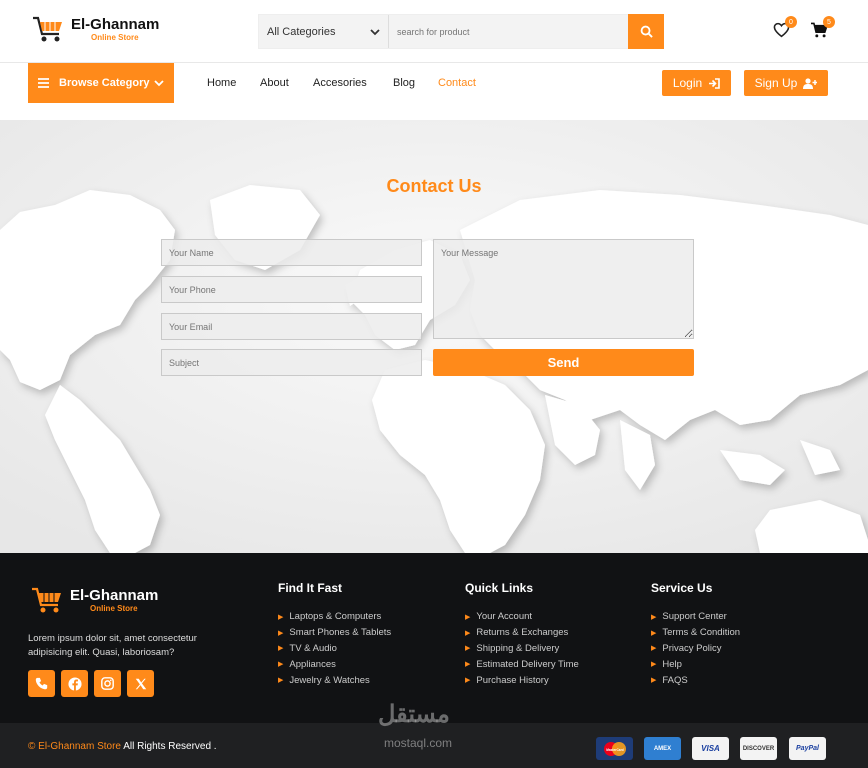 This screenshot has width=868, height=768. I want to click on visa-badge: VISA, so click(710, 748).